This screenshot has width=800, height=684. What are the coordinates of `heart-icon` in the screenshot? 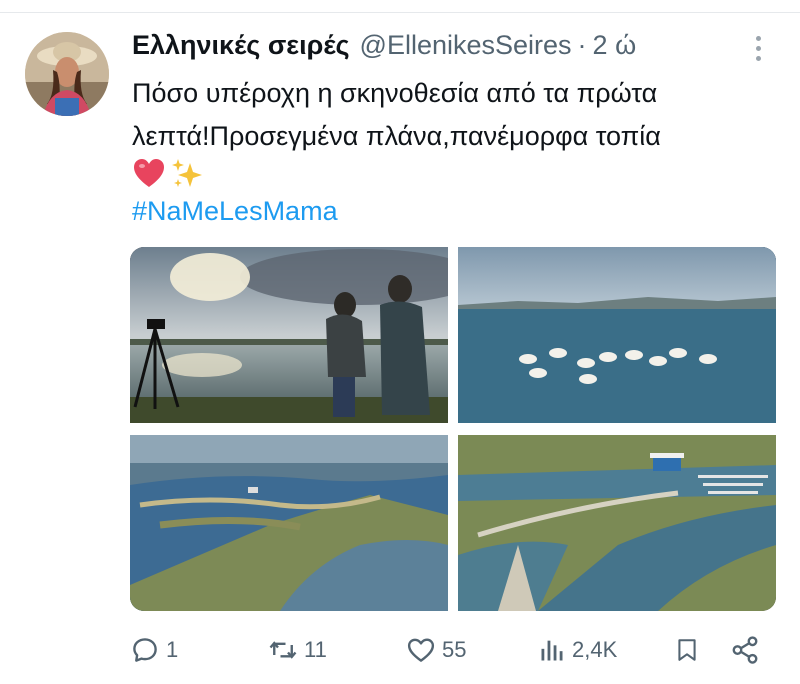 It's located at (421, 650).